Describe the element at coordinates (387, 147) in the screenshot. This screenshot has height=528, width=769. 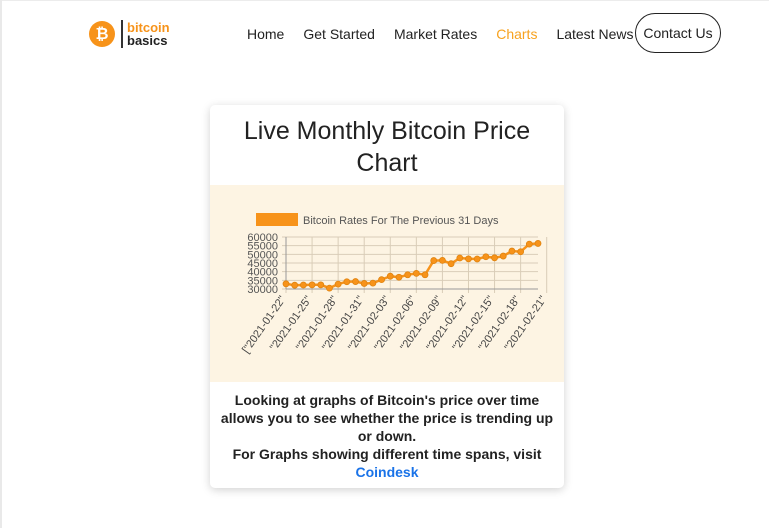
I see `card-title: Live Monthly Bitcoin Price Chart` at that location.